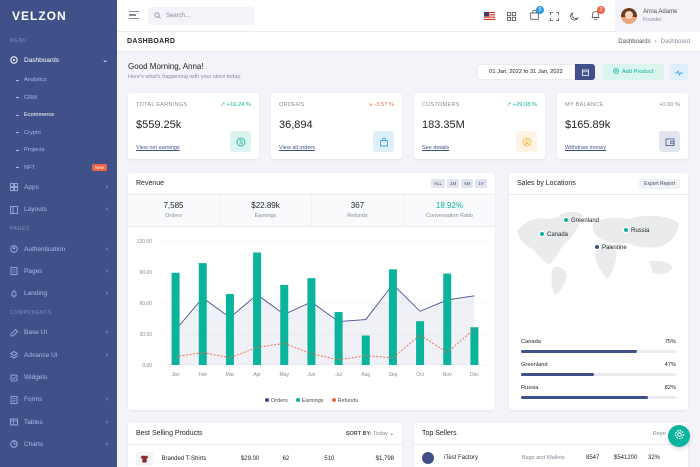 Image resolution: width=700 pixels, height=467 pixels. I want to click on range-button-1y: 1Y, so click(481, 183).